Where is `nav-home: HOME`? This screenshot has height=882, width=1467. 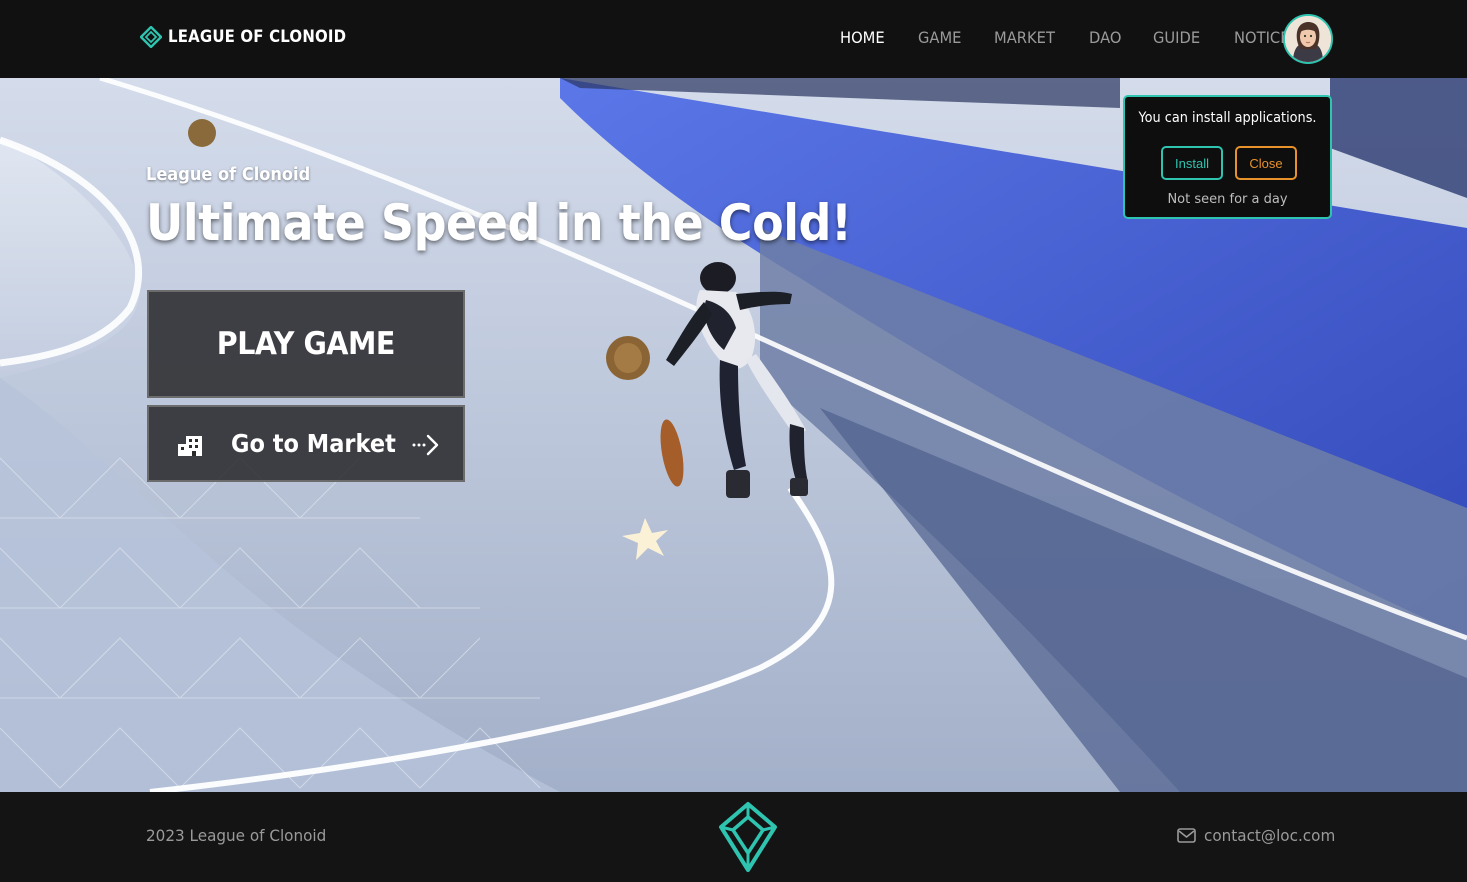 nav-home: HOME is located at coordinates (862, 37).